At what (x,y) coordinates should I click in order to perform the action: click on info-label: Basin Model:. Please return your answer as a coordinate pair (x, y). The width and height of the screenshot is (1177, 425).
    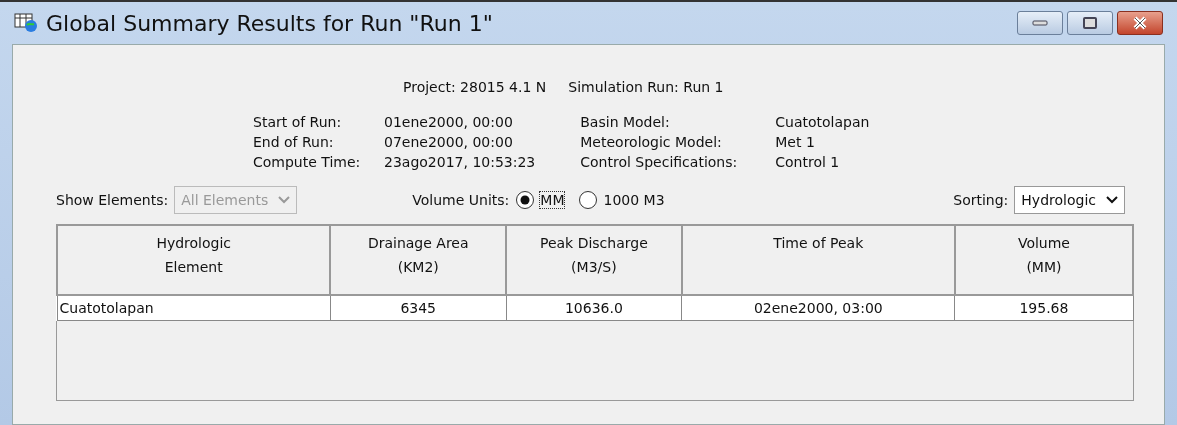
    Looking at the image, I should click on (625, 122).